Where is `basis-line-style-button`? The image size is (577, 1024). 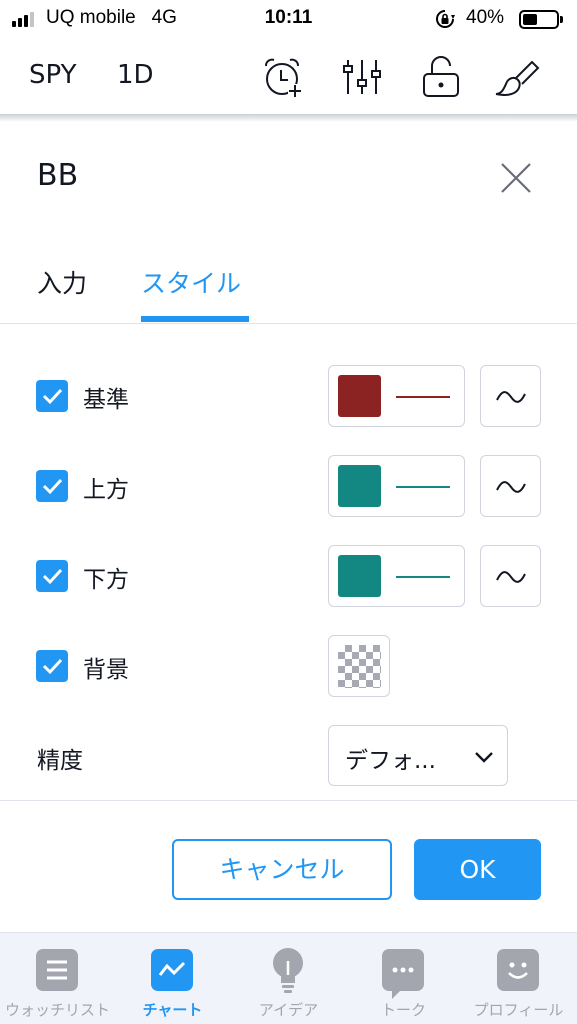
basis-line-style-button is located at coordinates (510, 396).